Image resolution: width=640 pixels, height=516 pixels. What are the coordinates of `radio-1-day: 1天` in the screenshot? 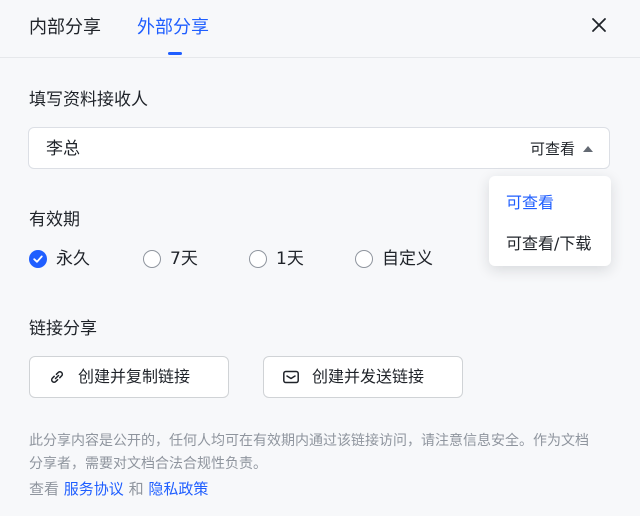 It's located at (276, 259).